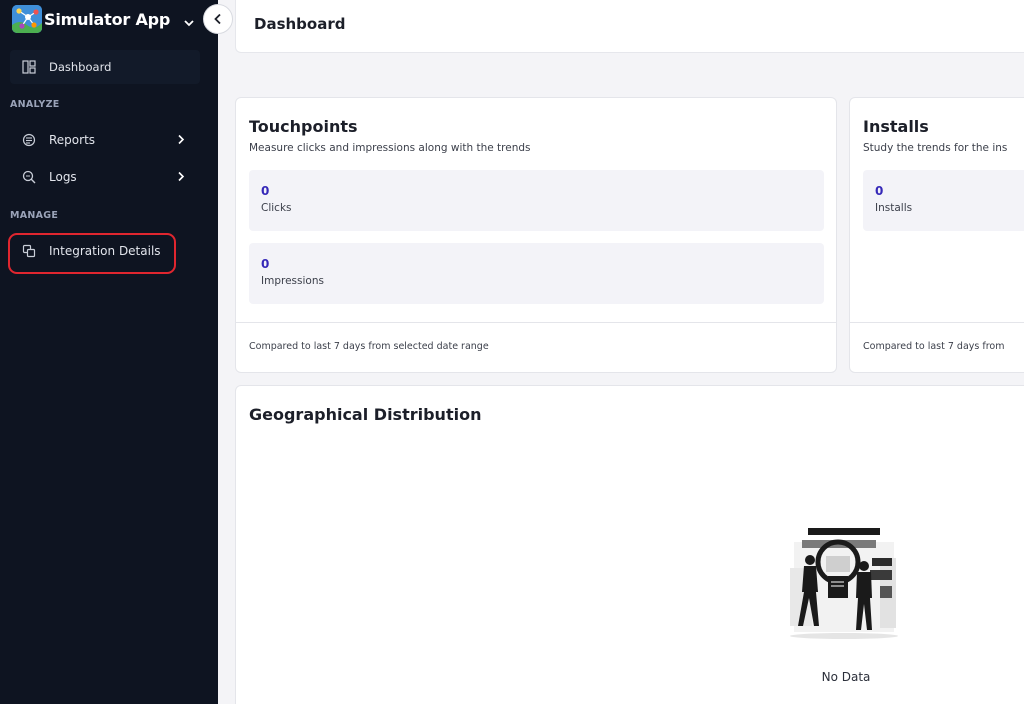 This screenshot has width=1024, height=704. What do you see at coordinates (365, 414) in the screenshot?
I see `card-title: Geographical Distribution` at bounding box center [365, 414].